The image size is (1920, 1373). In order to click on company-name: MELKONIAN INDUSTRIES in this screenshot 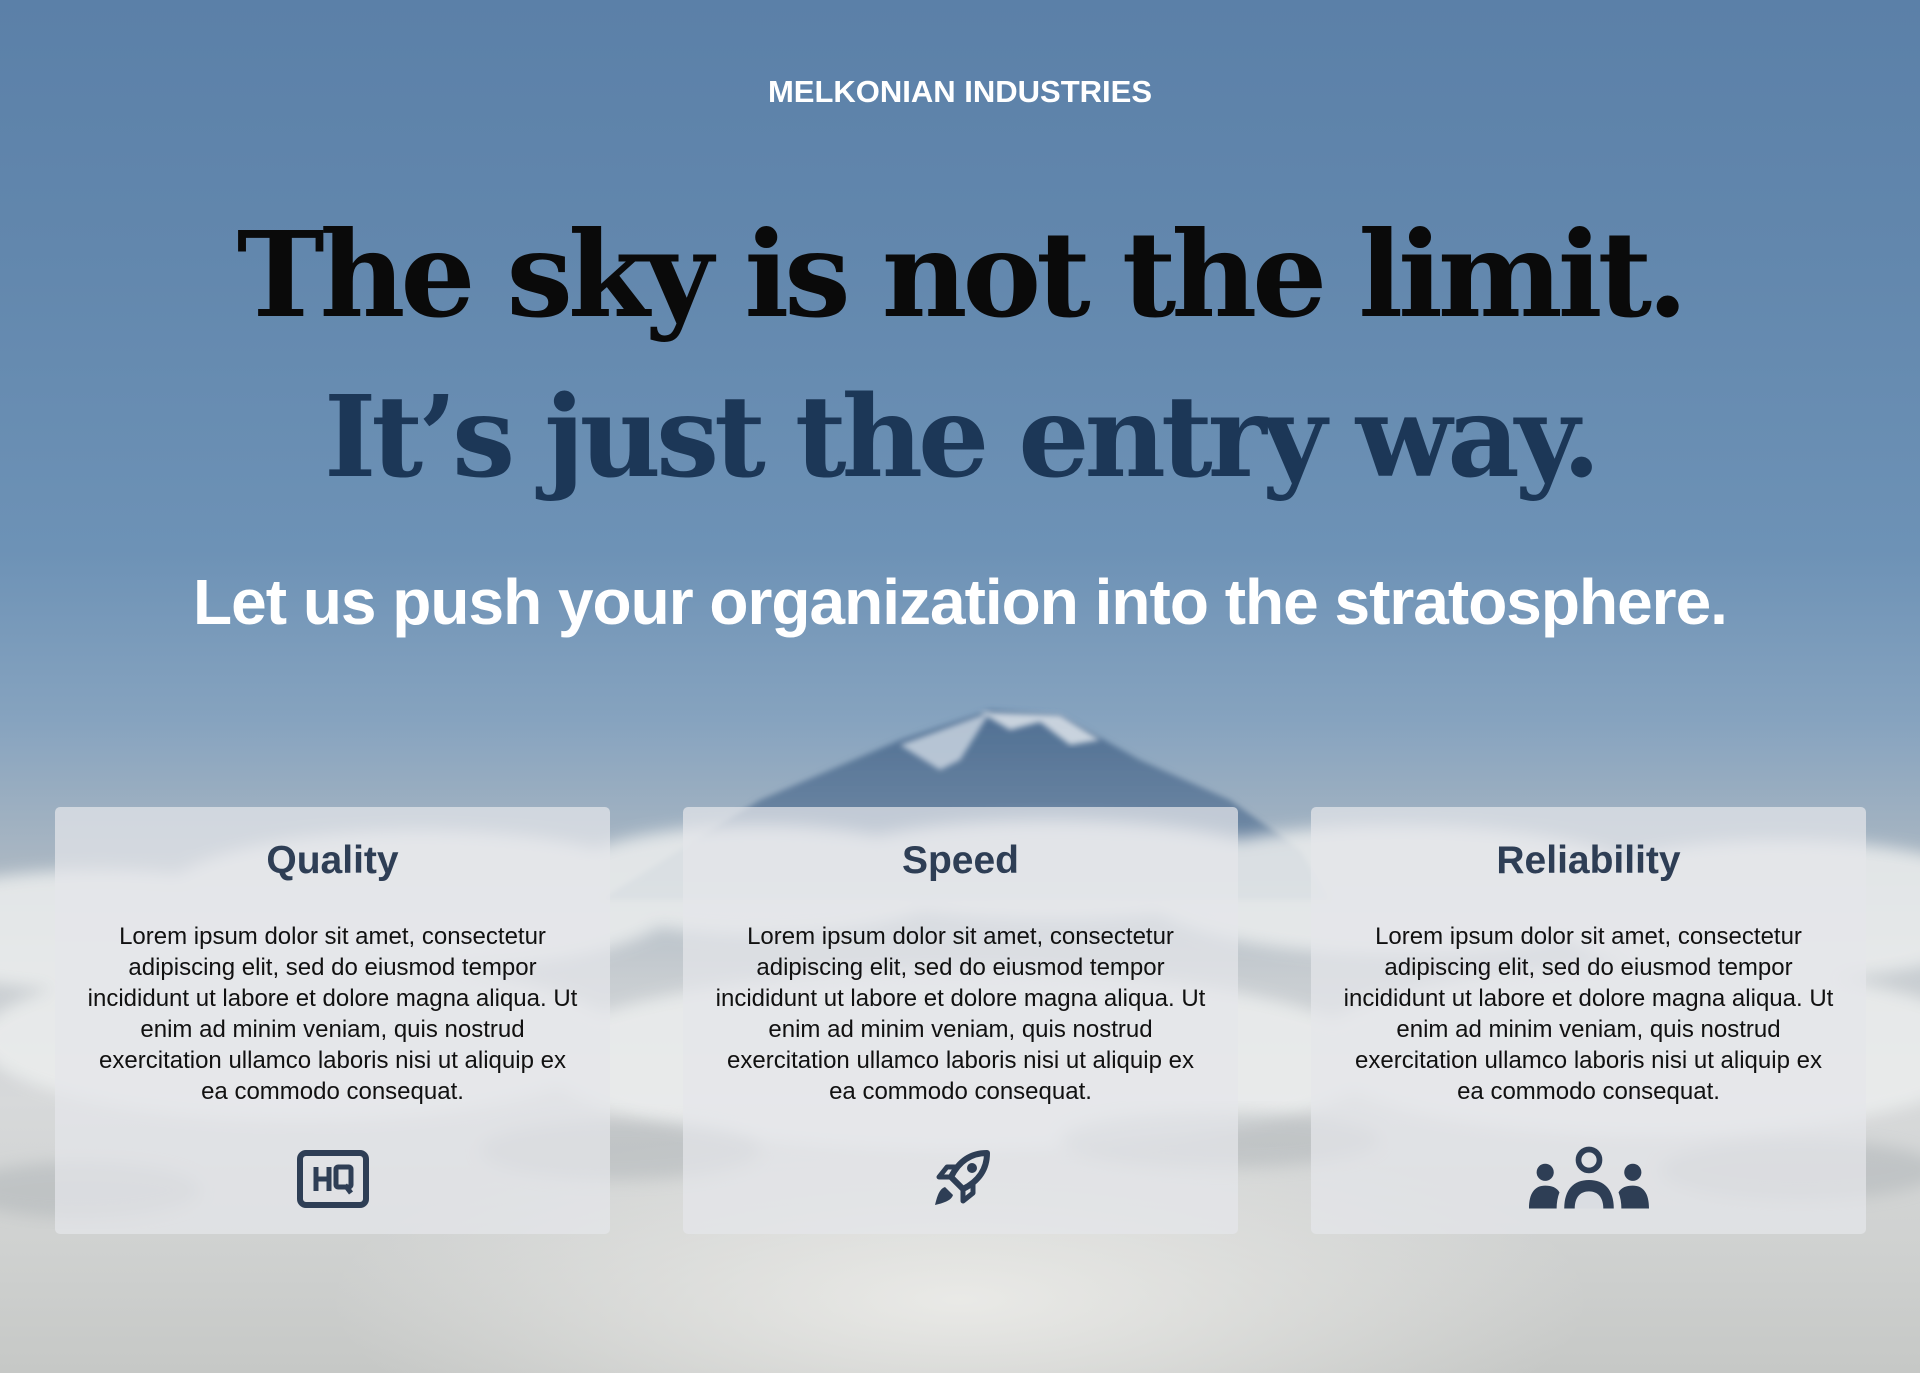, I will do `click(960, 91)`.